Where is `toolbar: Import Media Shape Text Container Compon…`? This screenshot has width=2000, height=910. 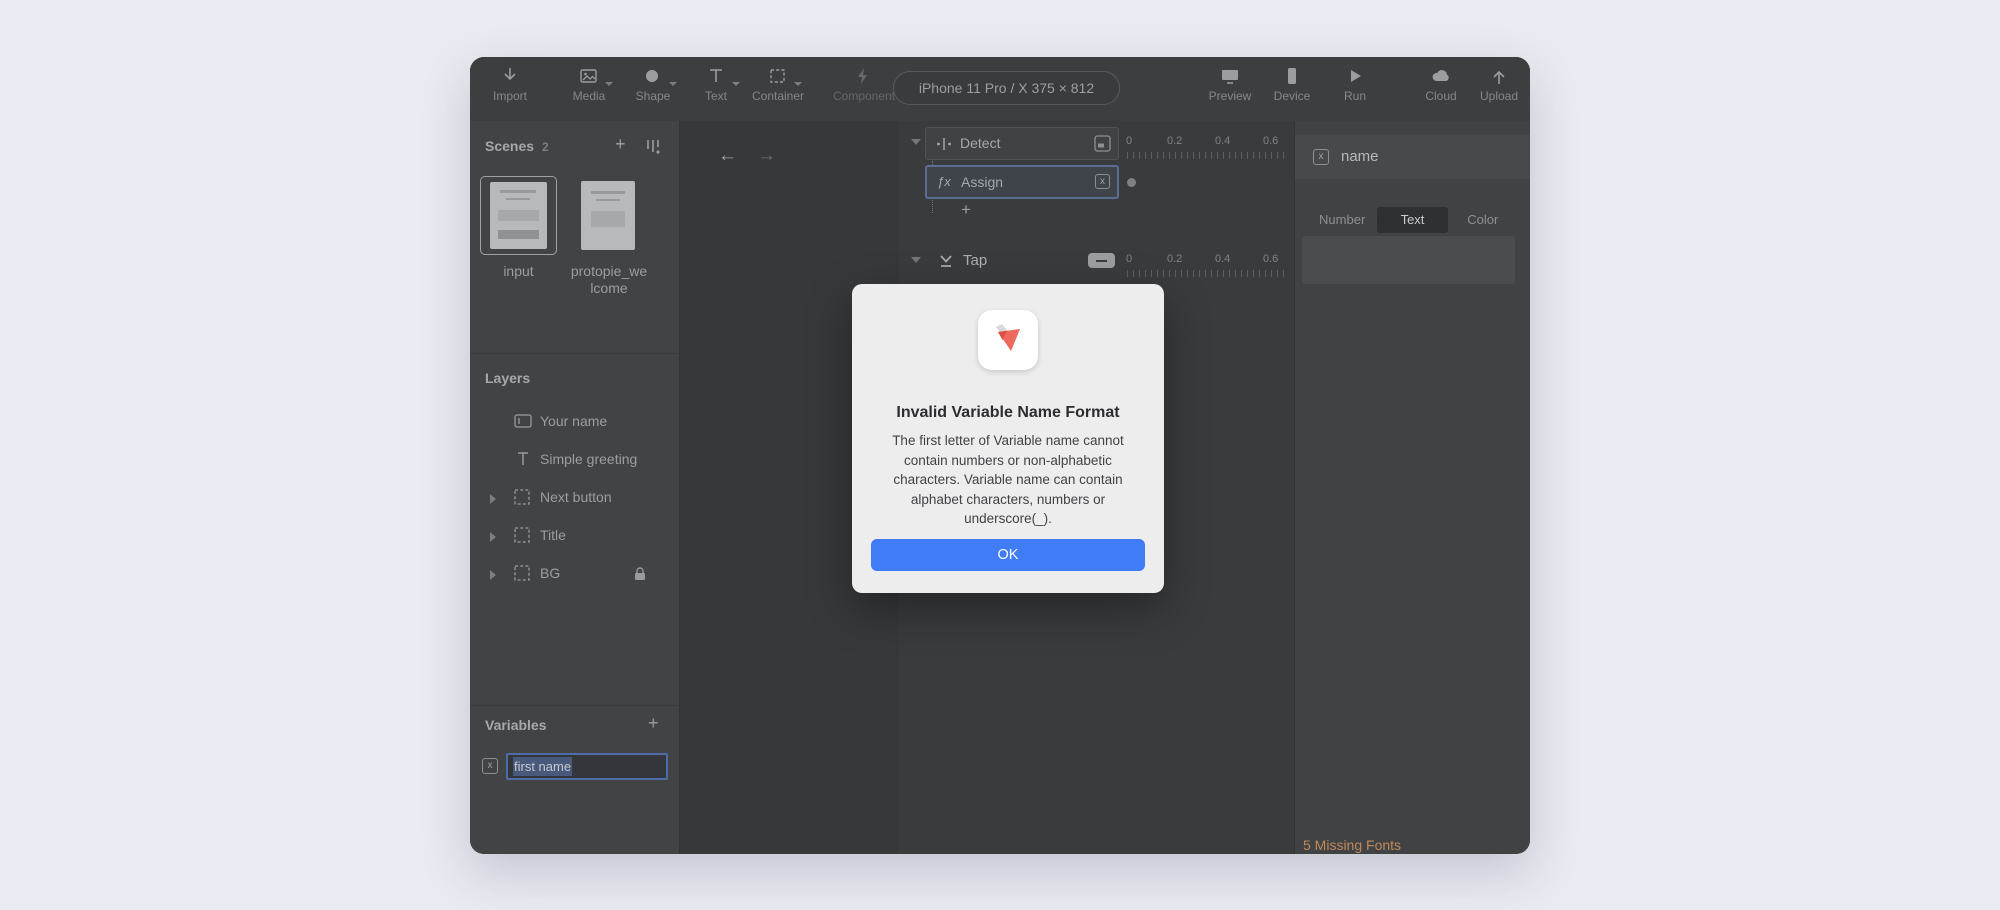 toolbar: Import Media Shape Text Container Compon… is located at coordinates (1000, 89).